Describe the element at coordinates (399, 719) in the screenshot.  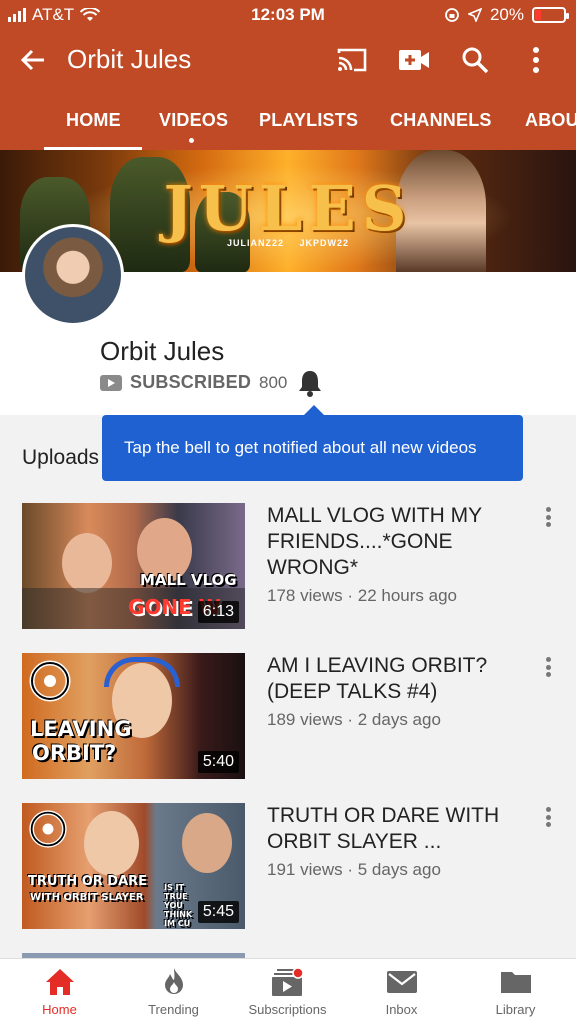
I see `upload-age: 2 days ago` at that location.